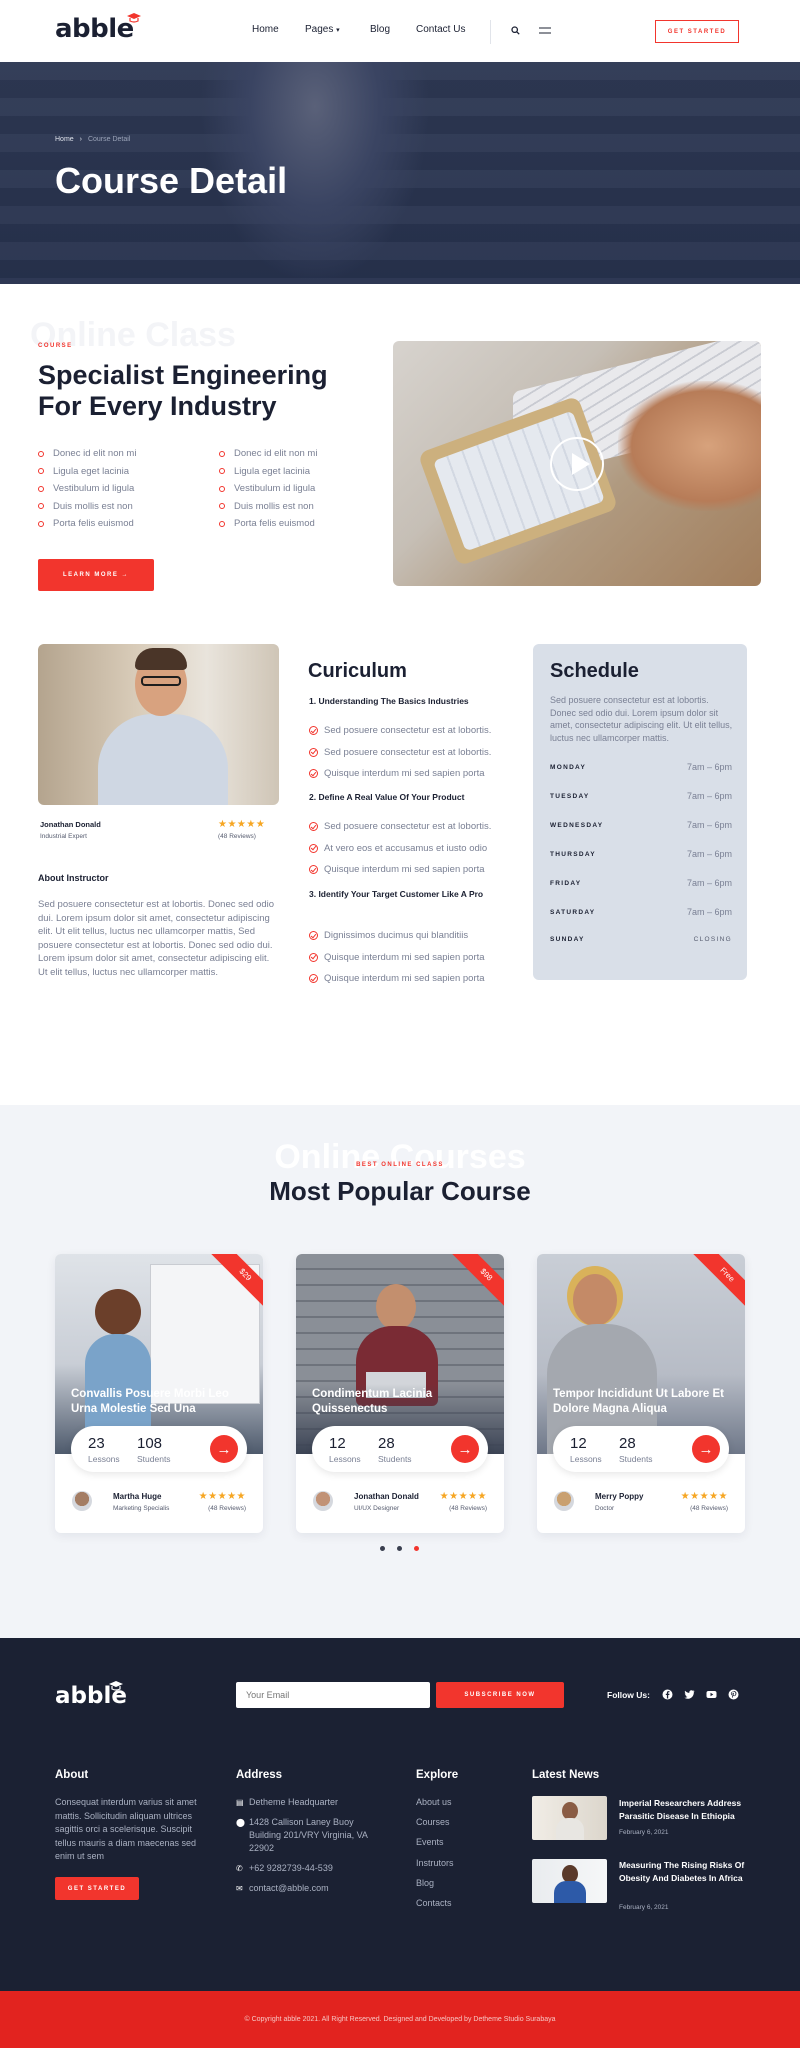 This screenshot has width=800, height=2048. Describe the element at coordinates (268, 524) in the screenshot. I see `list-item: Porta felis euismod` at that location.